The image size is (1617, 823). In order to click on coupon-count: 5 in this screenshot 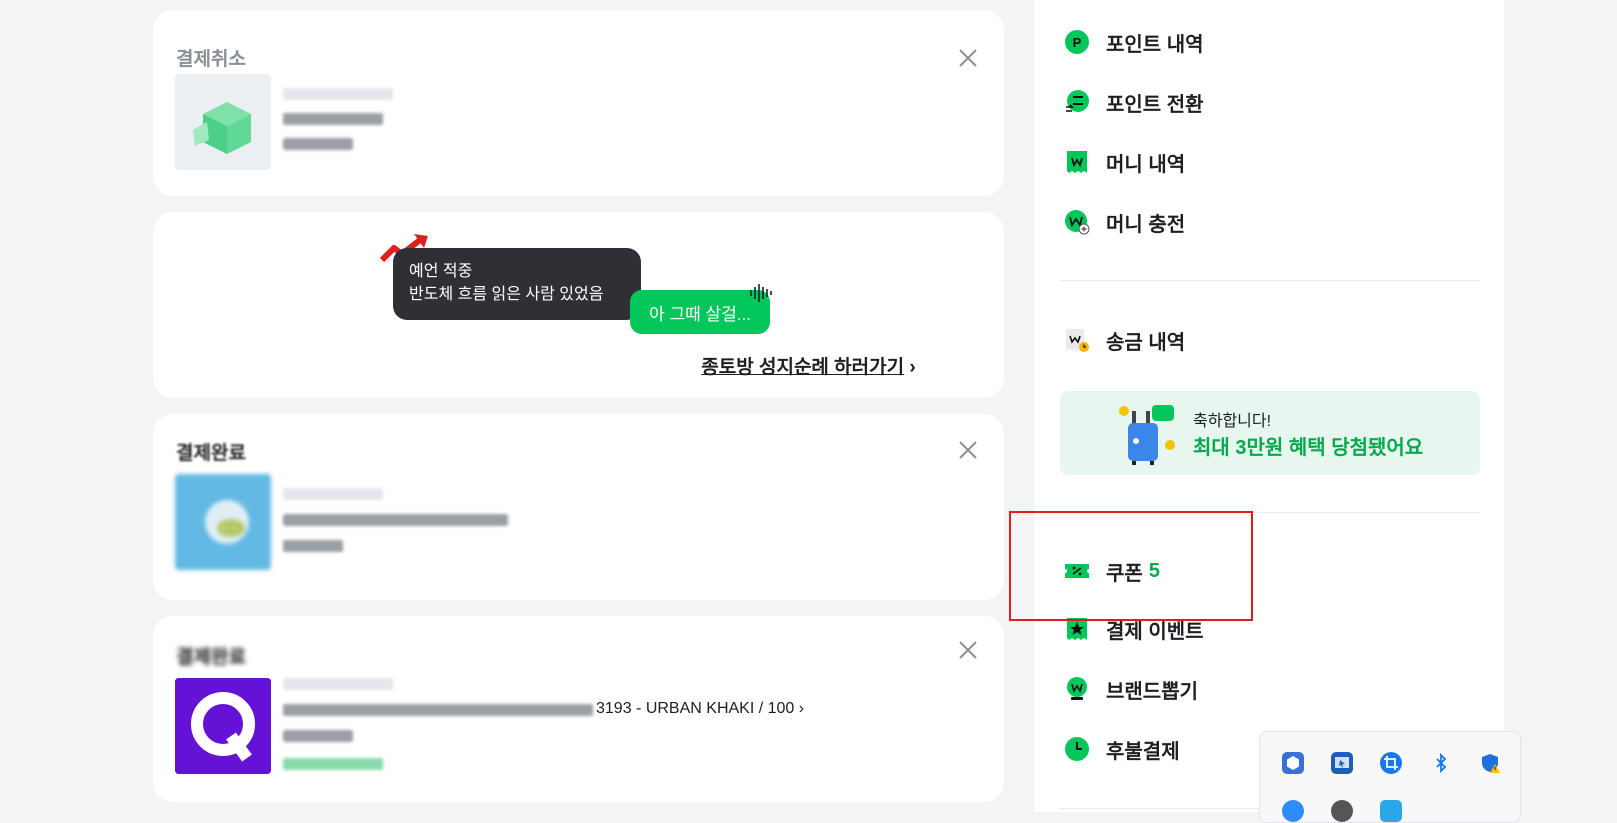, I will do `click(1154, 570)`.